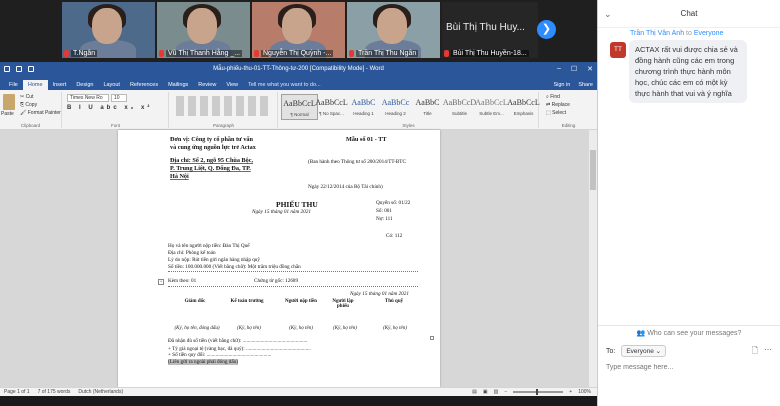 The image size is (780, 406). I want to click on chat-message-input, so click(689, 367).